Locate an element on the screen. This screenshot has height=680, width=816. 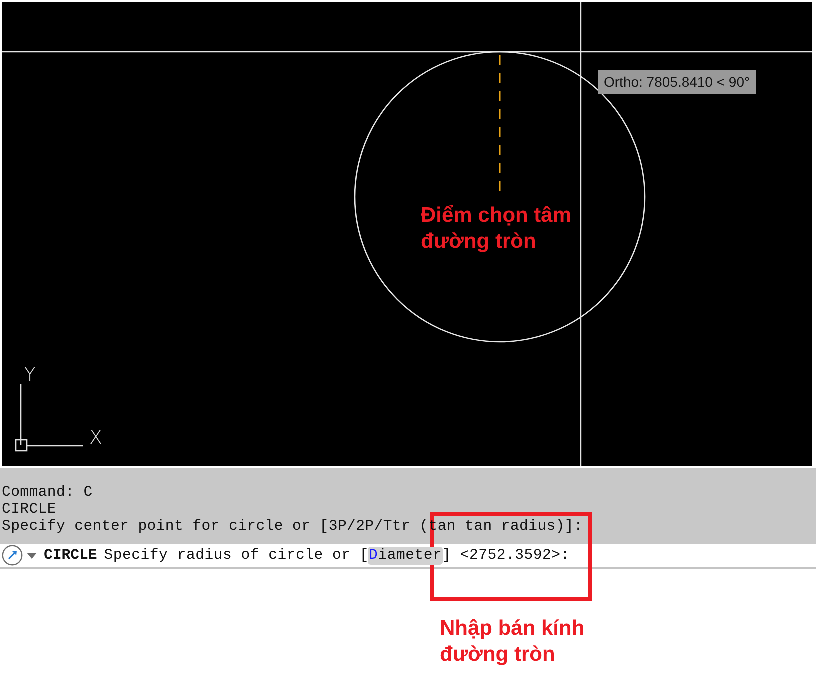
history-line: CIRCLE is located at coordinates (29, 510).